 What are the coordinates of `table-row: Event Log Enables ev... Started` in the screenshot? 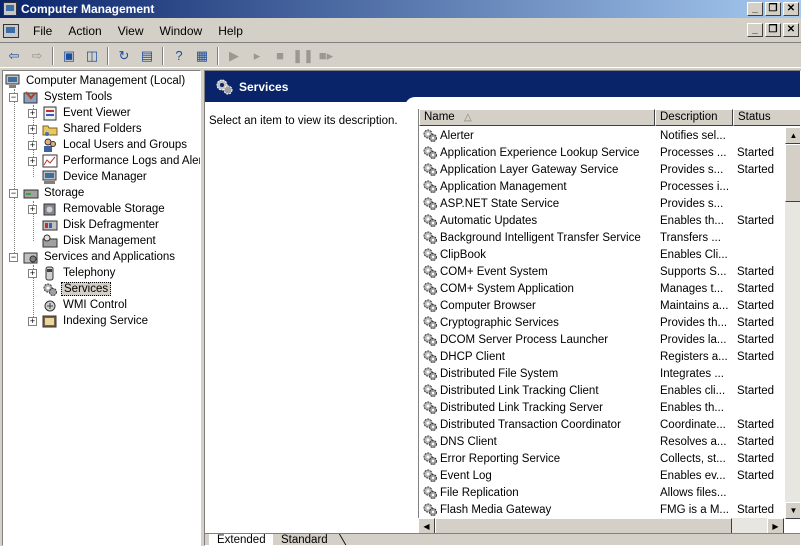 It's located at (602, 475).